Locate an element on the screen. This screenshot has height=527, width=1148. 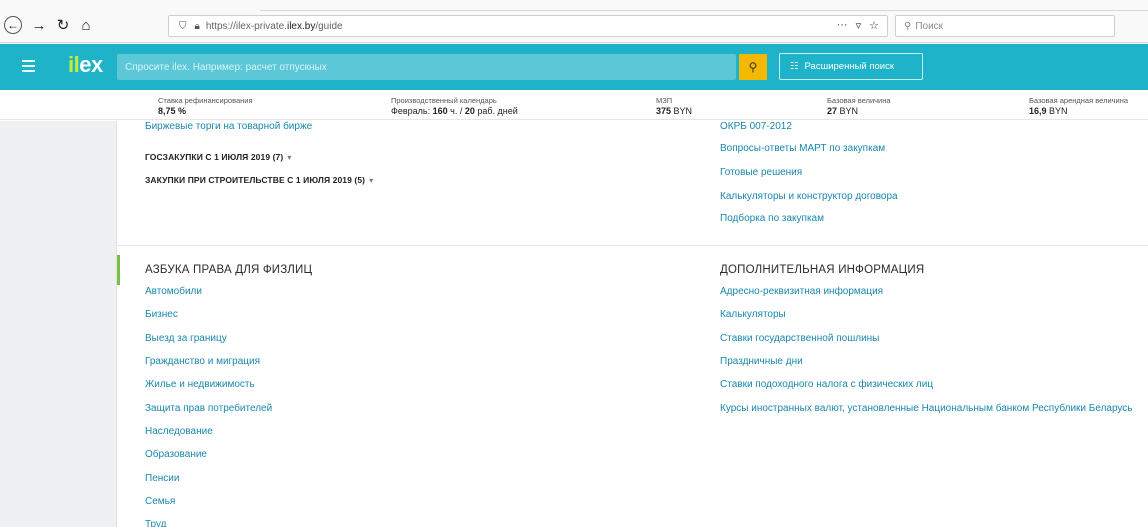
info-value: Февраль: 160 ч. / 20 раб. дней is located at coordinates (454, 111).